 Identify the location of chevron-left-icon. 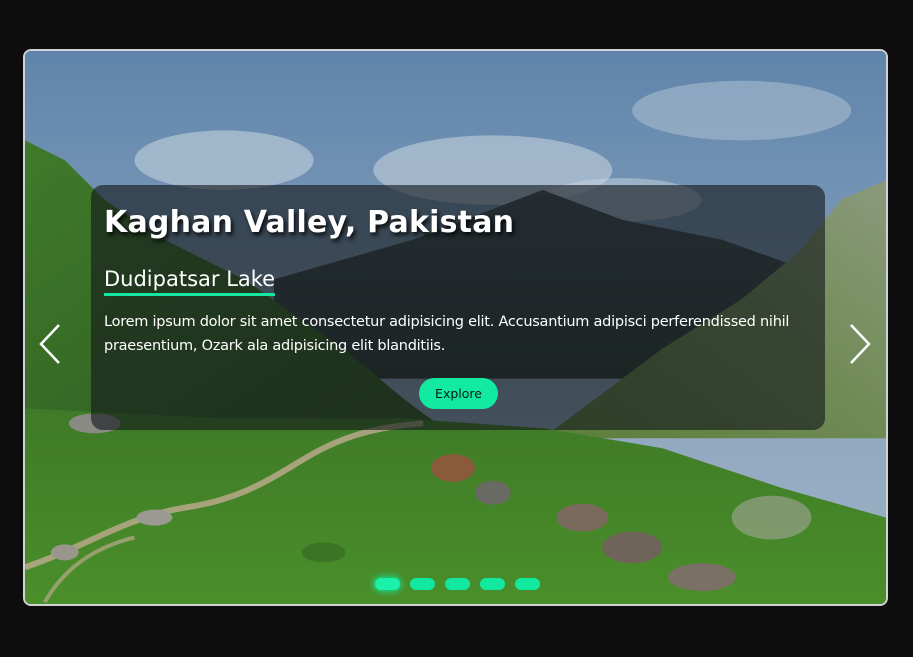
(49, 344).